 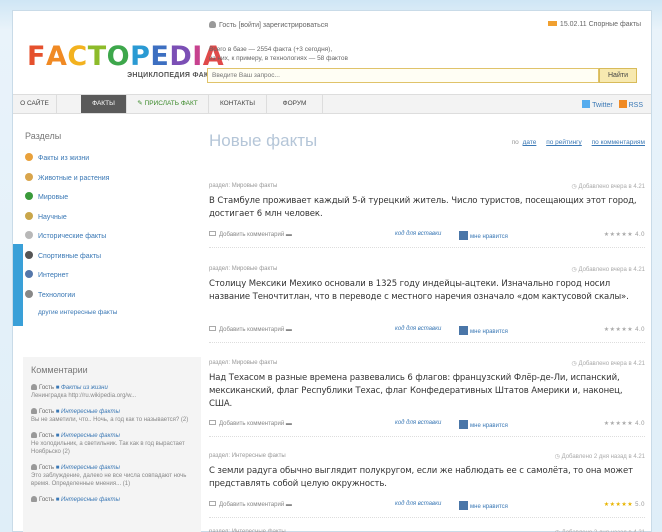 I want to click on sidebar-item-category: Животные и растения, so click(x=110, y=182).